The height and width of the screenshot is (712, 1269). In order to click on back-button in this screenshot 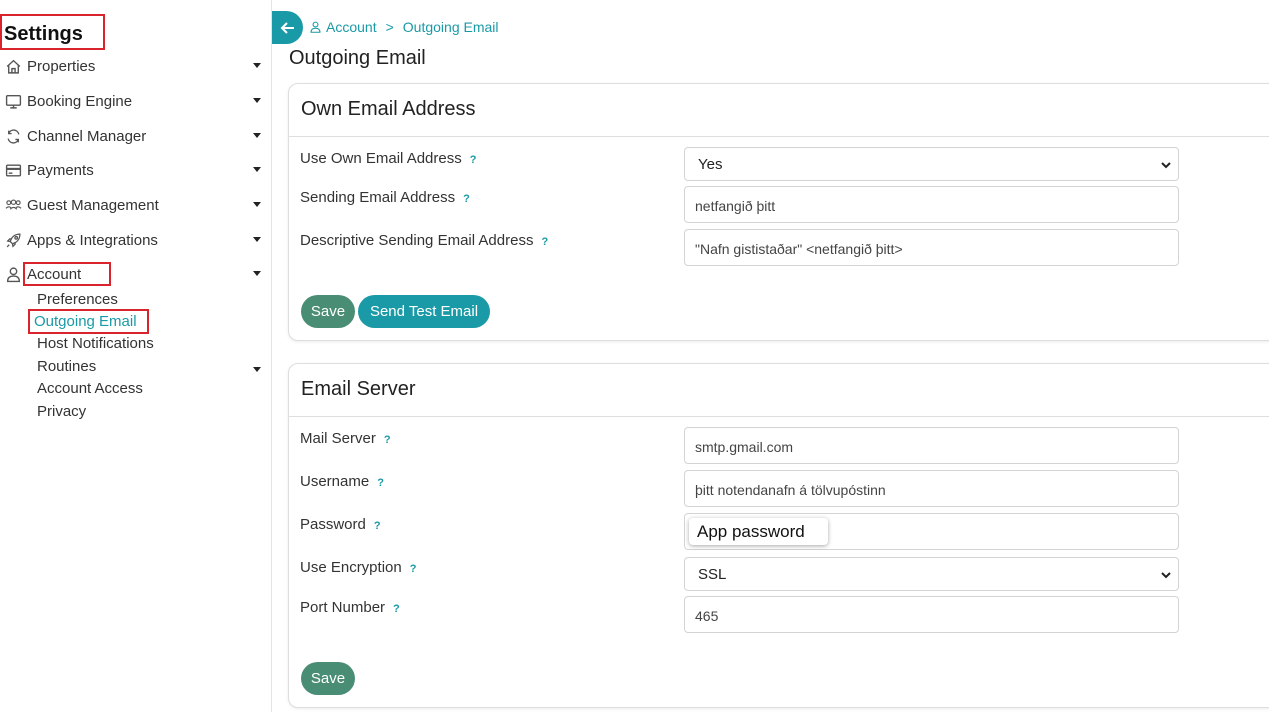, I will do `click(287, 27)`.